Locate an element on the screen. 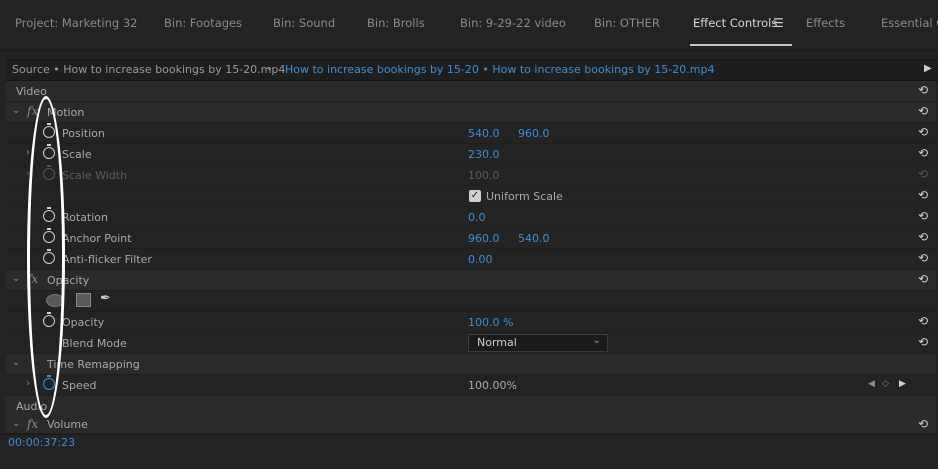 The height and width of the screenshot is (469, 938). opacity-value: 100.0 % is located at coordinates (490, 322).